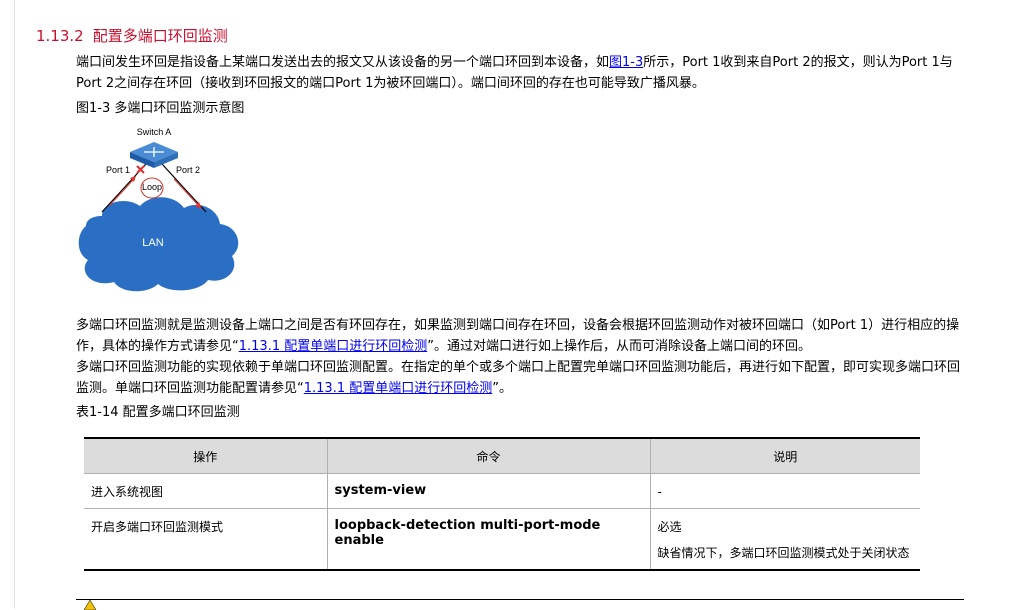  What do you see at coordinates (784, 491) in the screenshot?
I see `cell-notes: -` at bounding box center [784, 491].